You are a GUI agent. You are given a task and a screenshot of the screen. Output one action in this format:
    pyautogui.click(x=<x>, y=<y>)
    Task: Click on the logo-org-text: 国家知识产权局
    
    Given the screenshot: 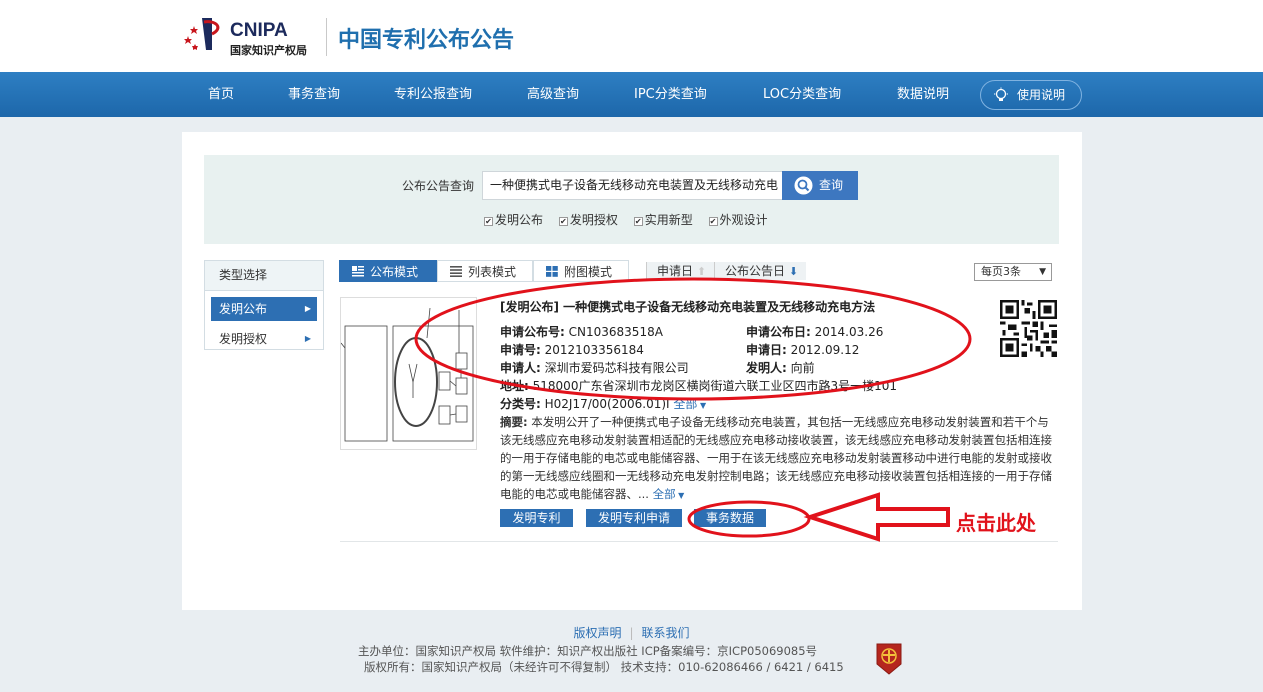 What is the action you would take?
    pyautogui.click(x=268, y=50)
    